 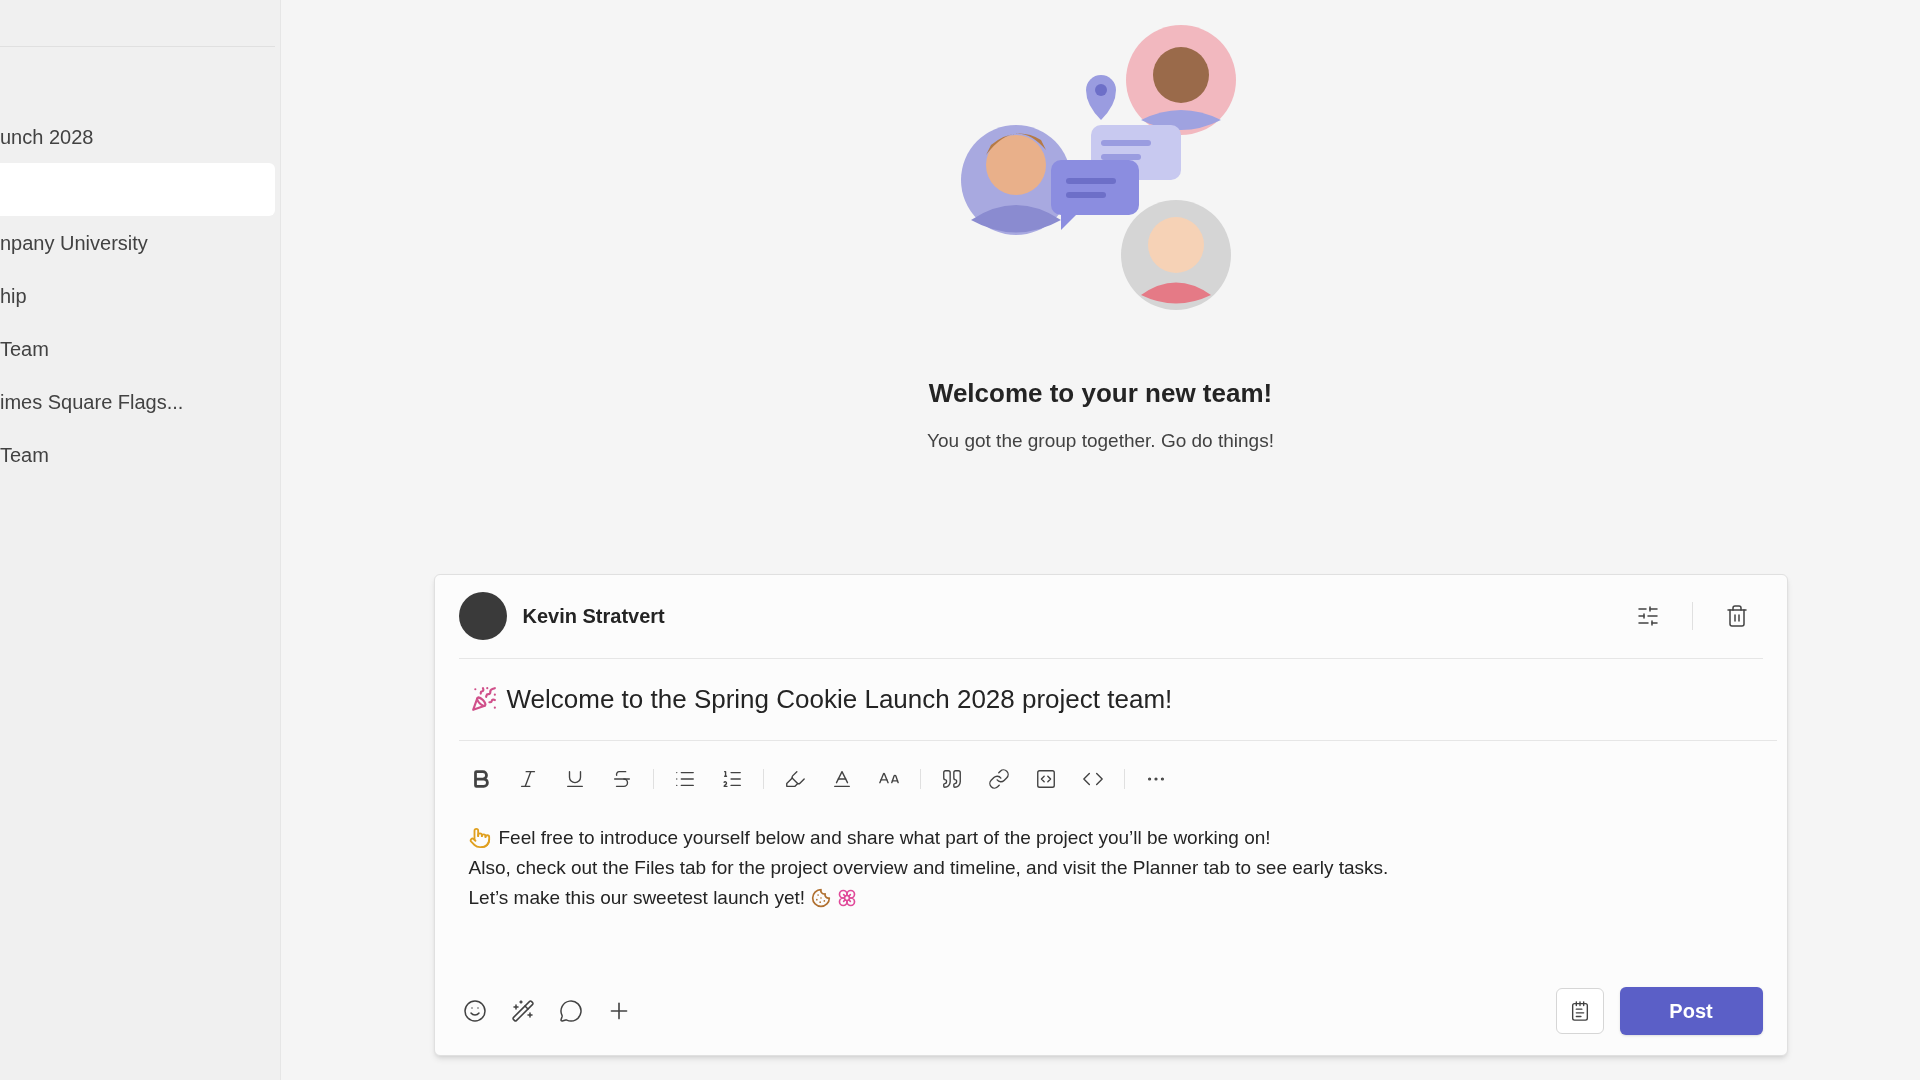 What do you see at coordinates (637, 897) in the screenshot?
I see `body-line: Let’s make this our sweetest launch yet!` at bounding box center [637, 897].